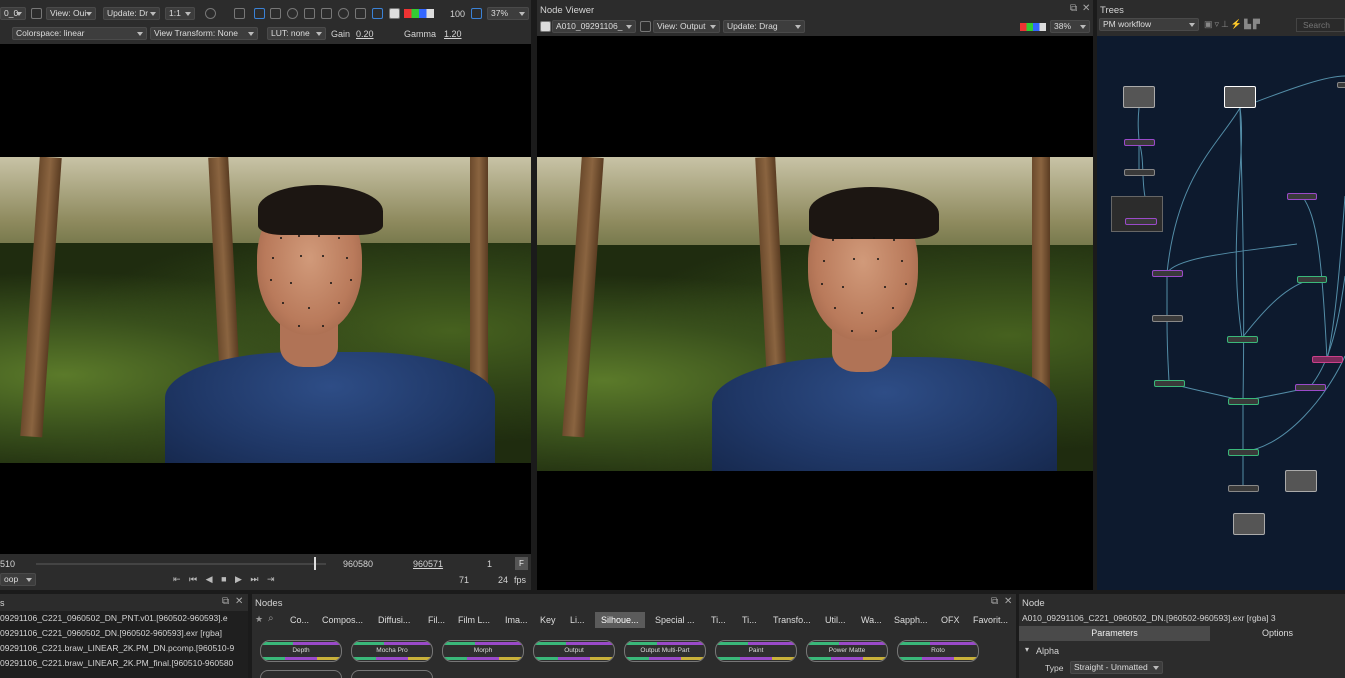 This screenshot has height=678, width=1345. Describe the element at coordinates (296, 33) in the screenshot. I see `lut-dropdown: LUT: none` at that location.